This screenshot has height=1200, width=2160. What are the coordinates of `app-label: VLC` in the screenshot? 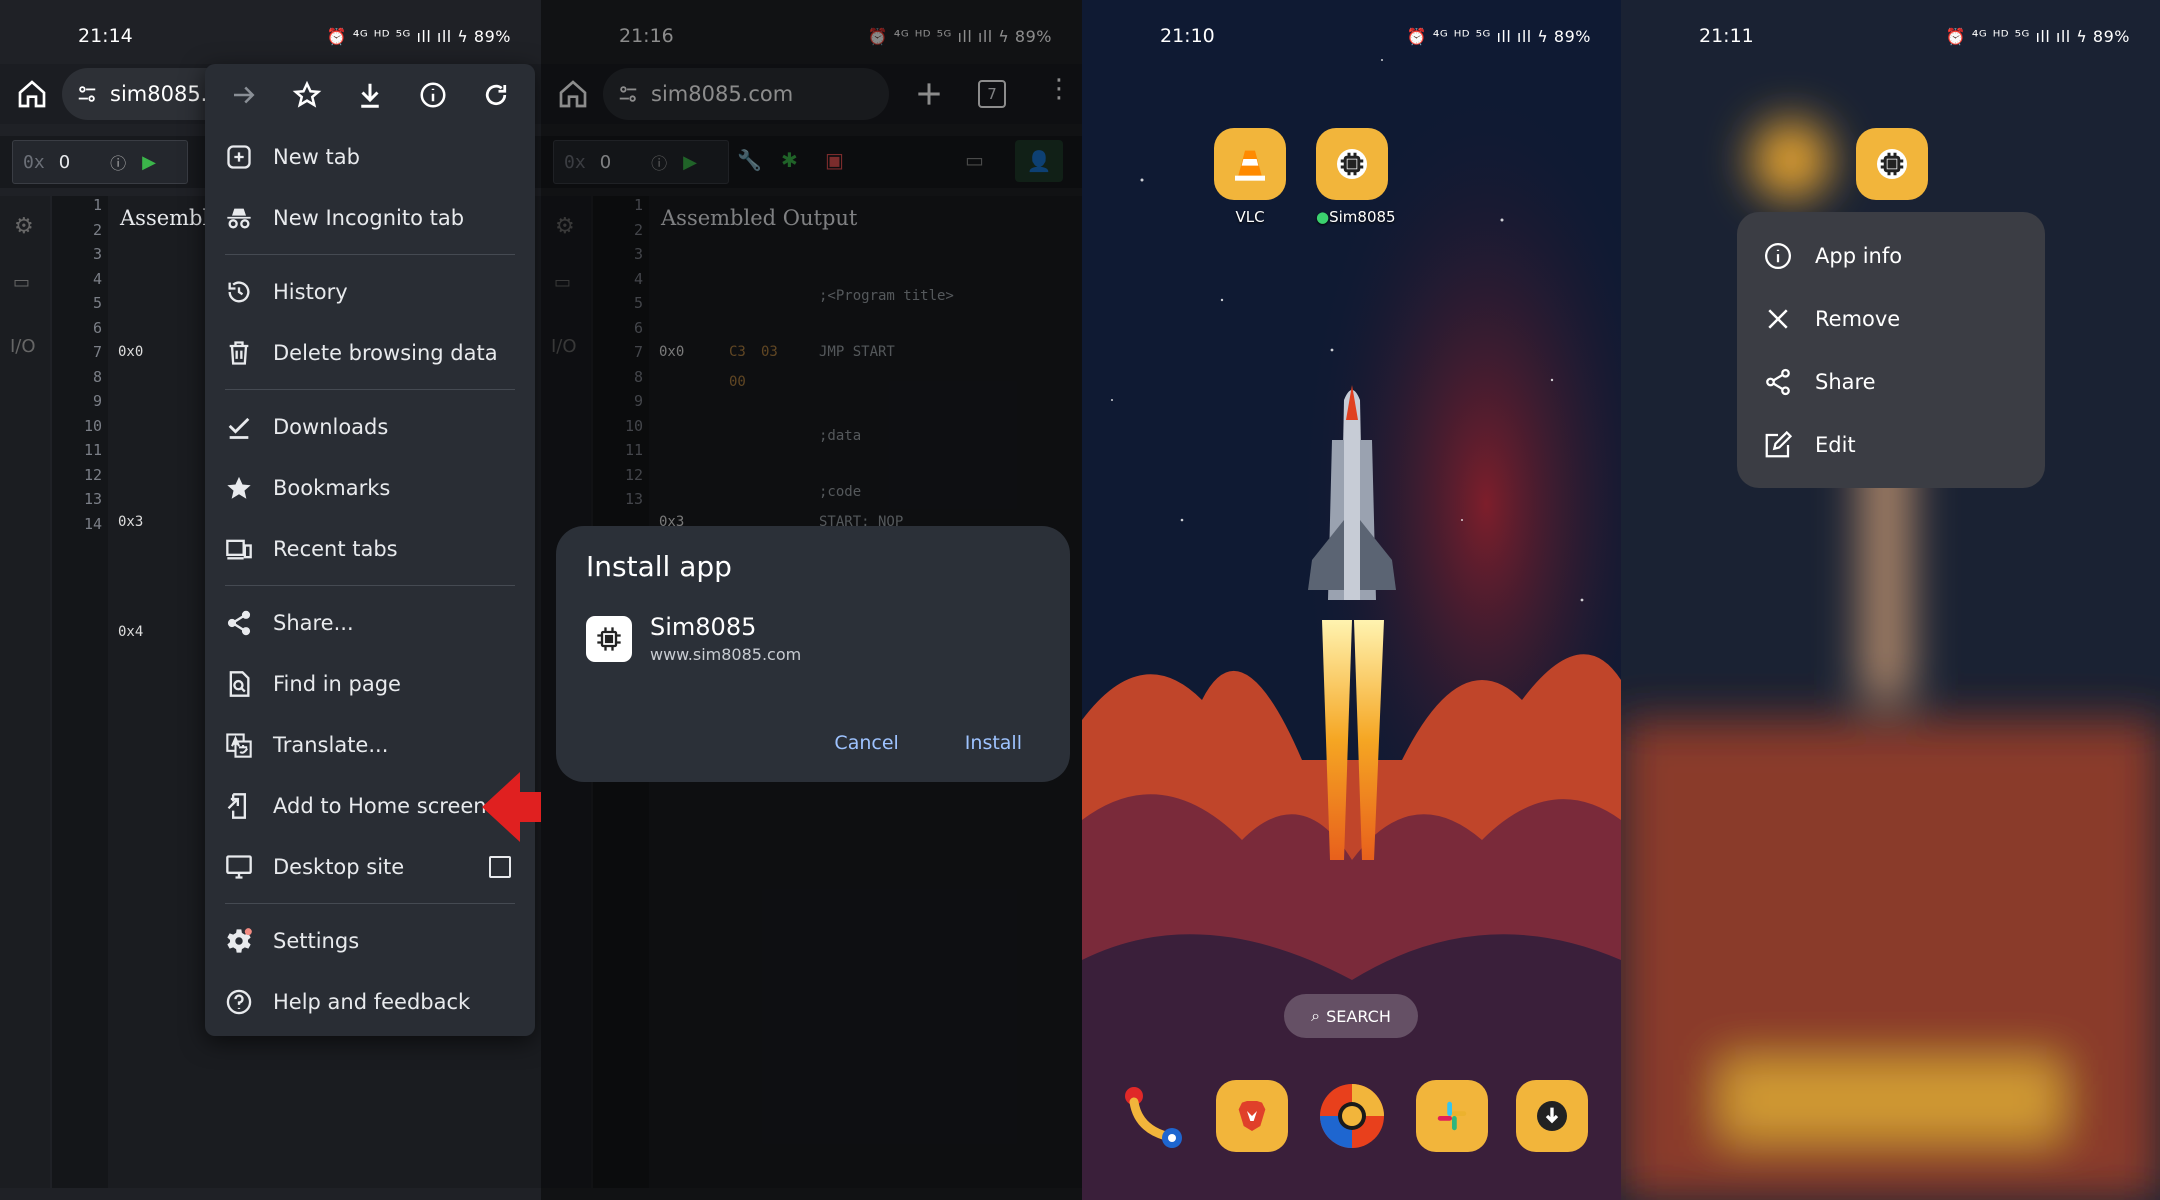 It's located at (1250, 217).